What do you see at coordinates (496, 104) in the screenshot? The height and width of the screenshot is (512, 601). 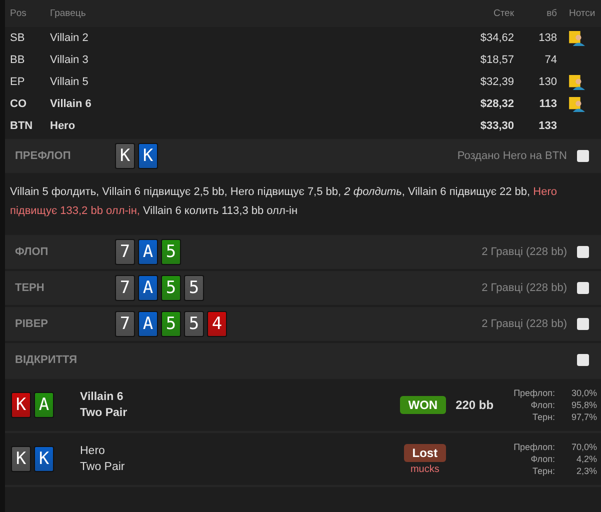 I see `stack-cell-text: $28,32` at bounding box center [496, 104].